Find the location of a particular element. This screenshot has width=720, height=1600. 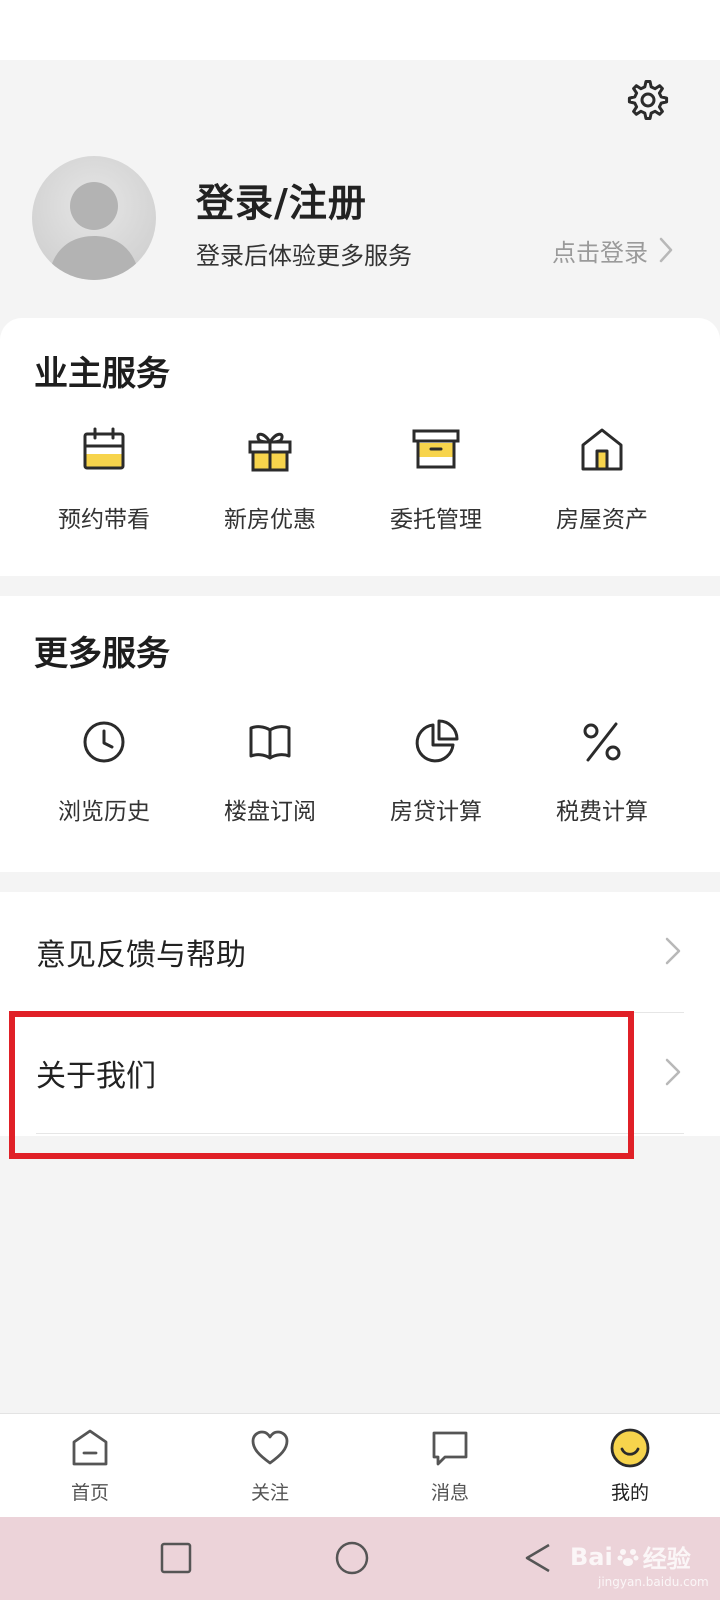

more-services-grid: 浏览历史 楼盘订阅 房贷计算 税费计算 is located at coordinates (360, 779).